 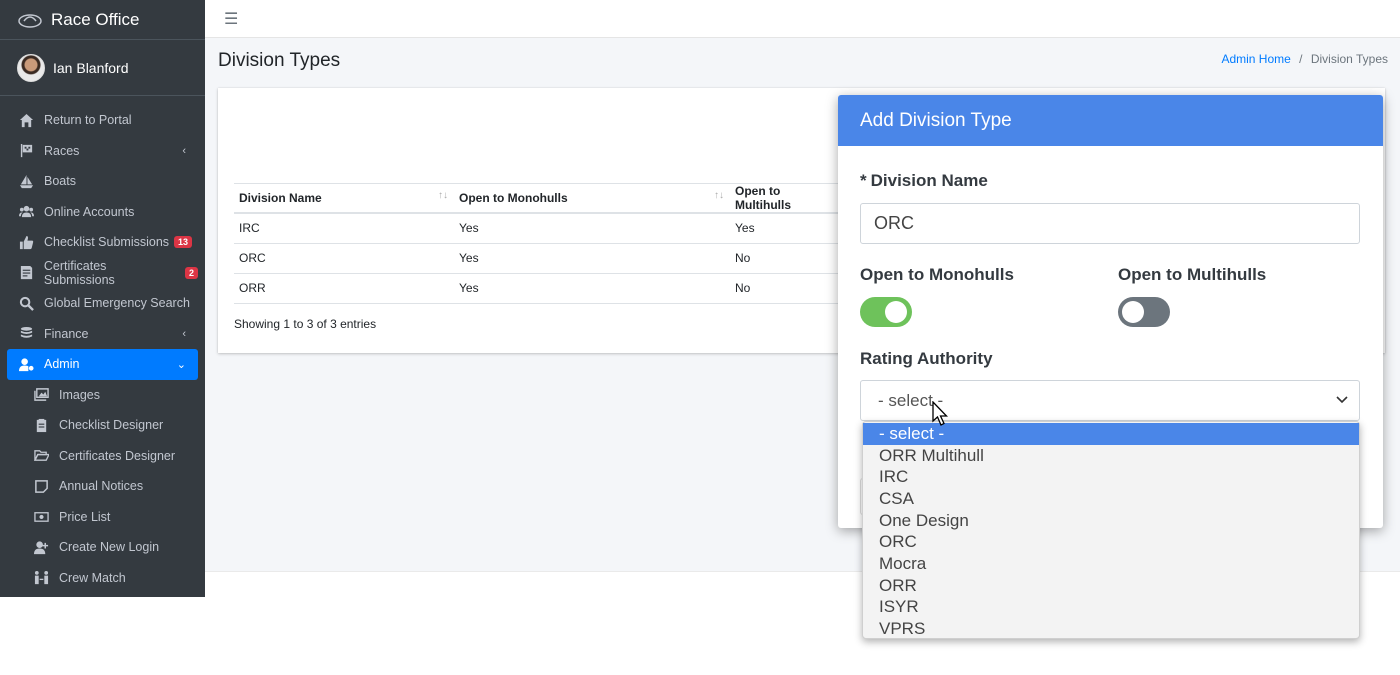 What do you see at coordinates (102, 68) in the screenshot?
I see `user-panel: Ian Blanford` at bounding box center [102, 68].